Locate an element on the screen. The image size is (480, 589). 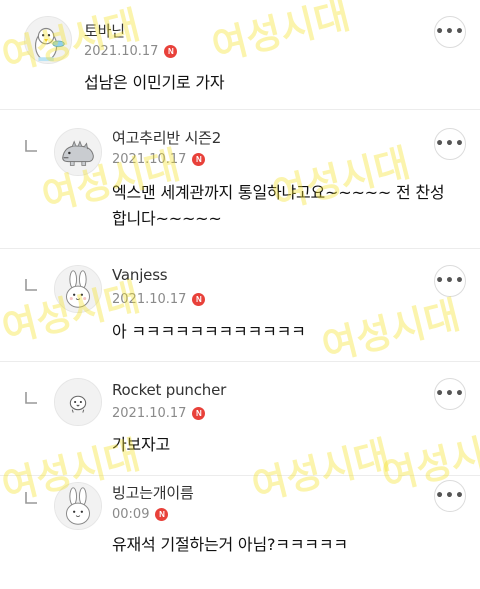
penguin-avatar-icon is located at coordinates (48, 40).